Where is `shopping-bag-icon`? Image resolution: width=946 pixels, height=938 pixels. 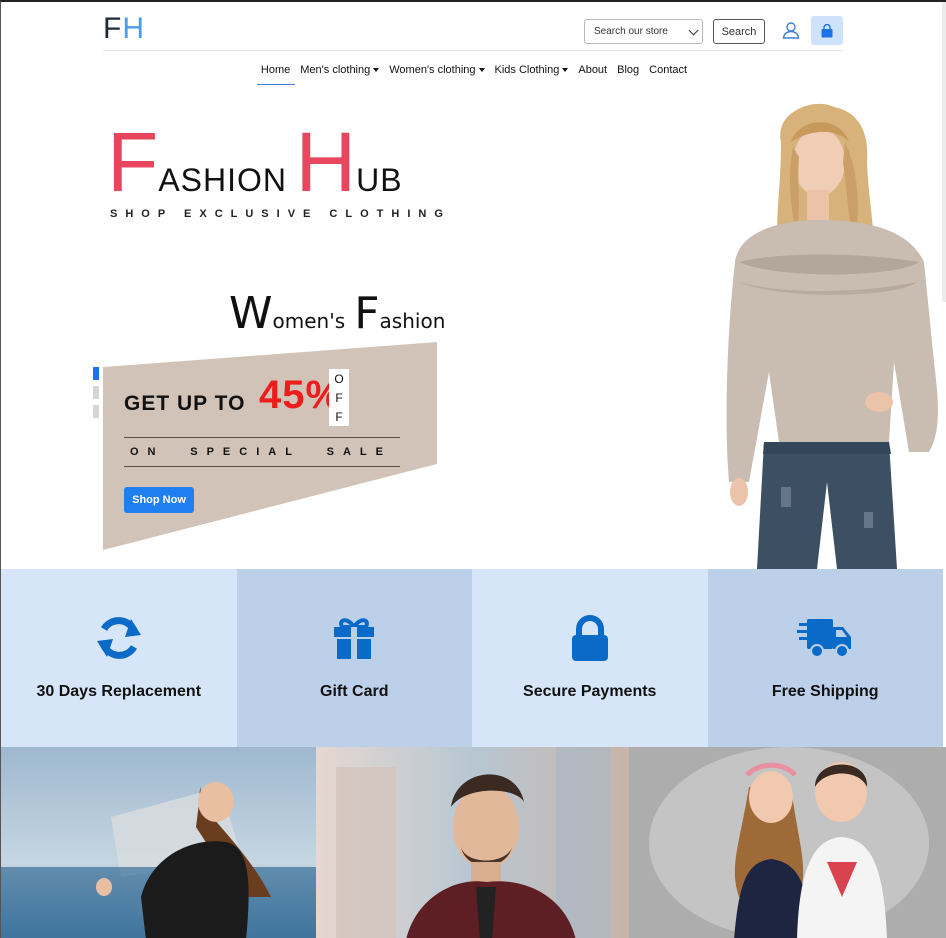
shopping-bag-icon is located at coordinates (827, 30).